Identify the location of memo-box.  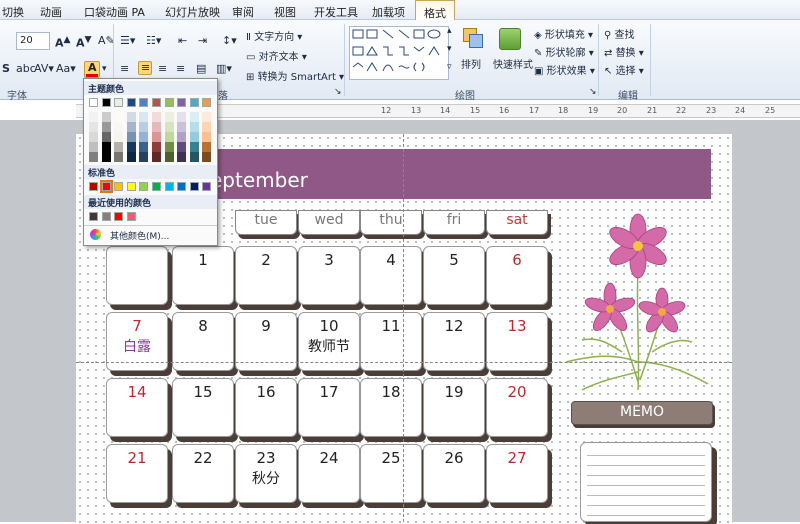
(646, 482).